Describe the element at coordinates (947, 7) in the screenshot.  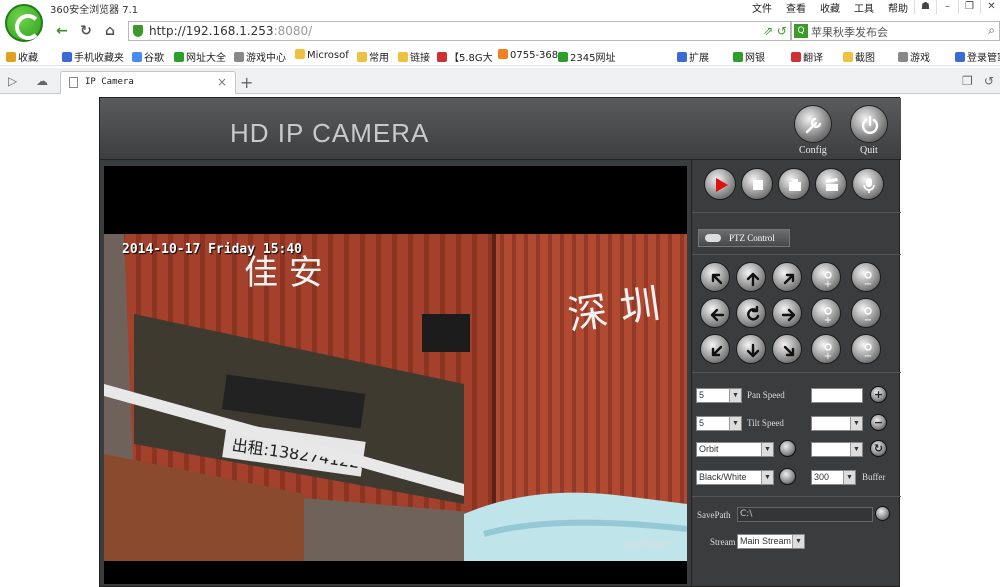
I see `minimize-icon: –` at that location.